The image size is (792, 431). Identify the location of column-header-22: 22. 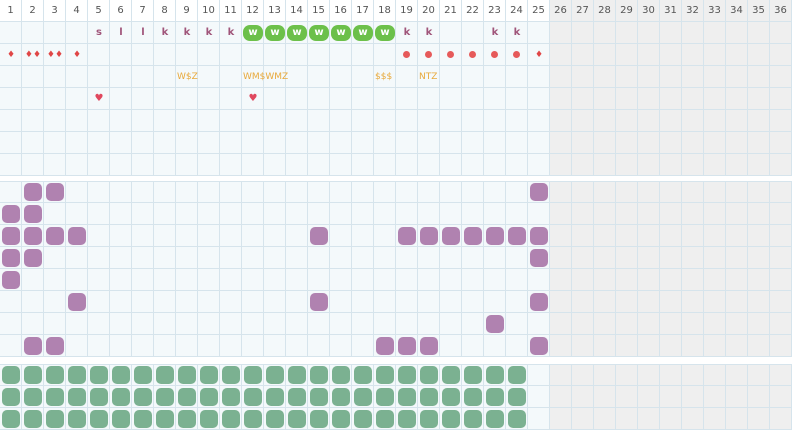
(473, 11).